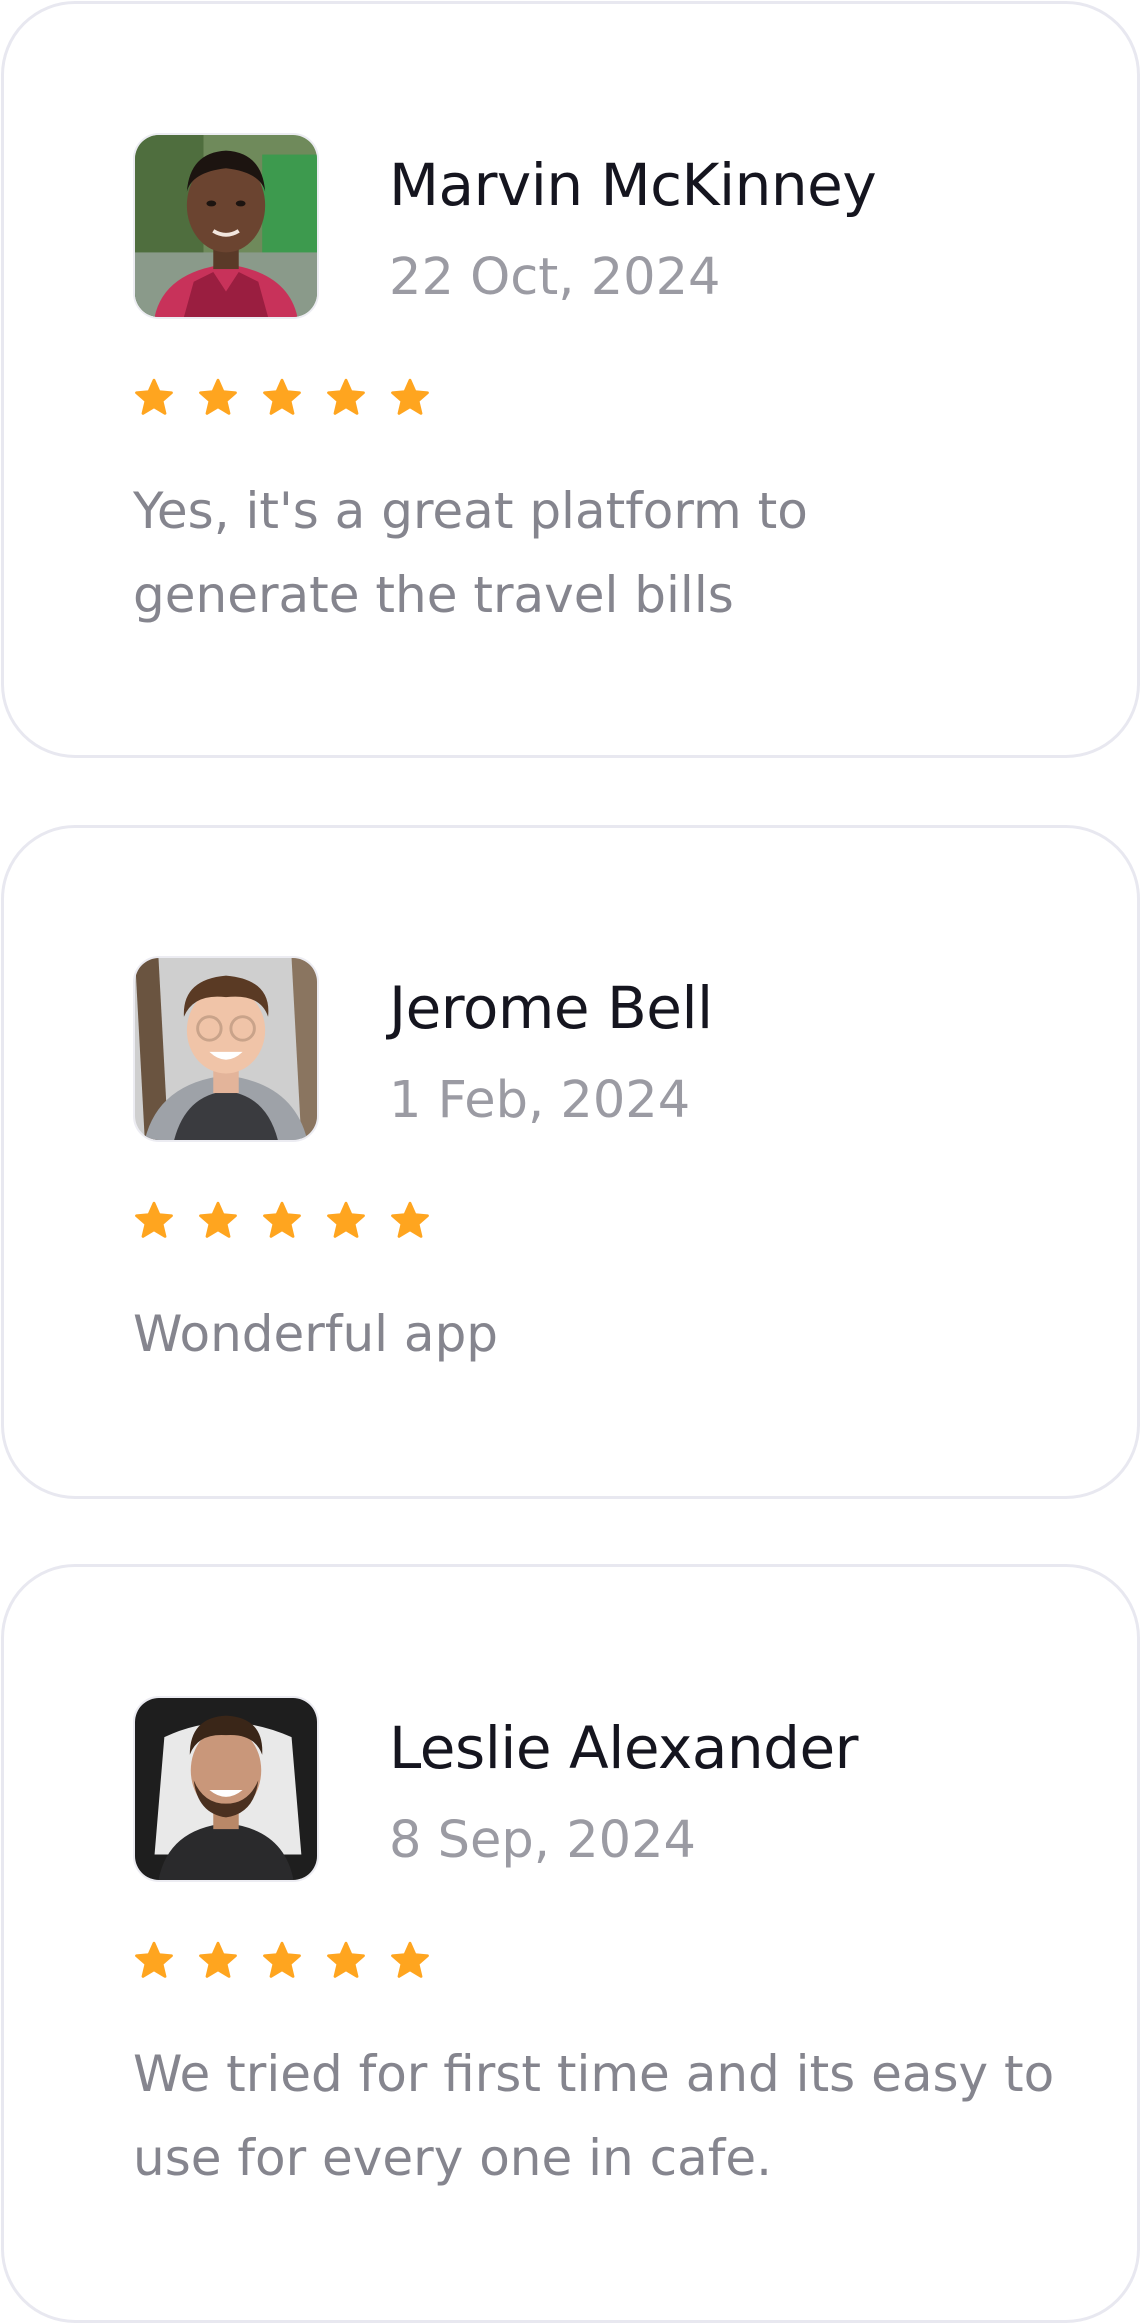 This screenshot has height=2324, width=1144. Describe the element at coordinates (623, 1748) in the screenshot. I see `reviewer-name: Leslie Alexander` at that location.